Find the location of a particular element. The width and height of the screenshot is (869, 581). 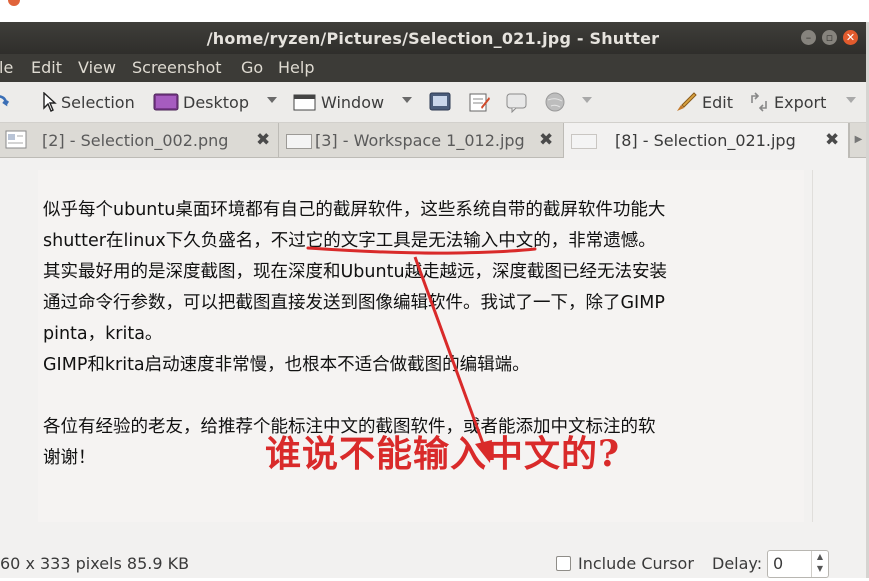

close-button: ✕ is located at coordinates (850, 37).